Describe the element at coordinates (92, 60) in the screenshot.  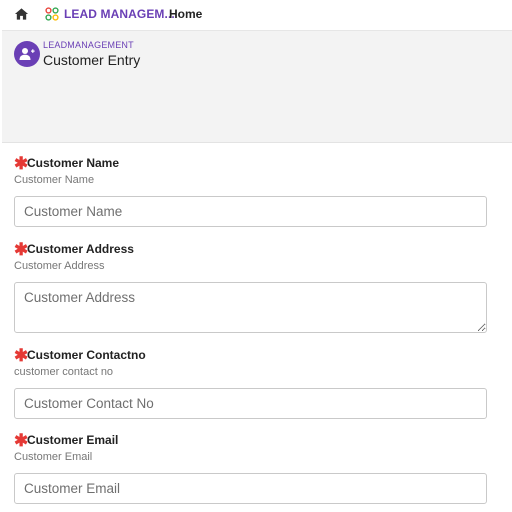
I see `page-title: Customer Entry` at that location.